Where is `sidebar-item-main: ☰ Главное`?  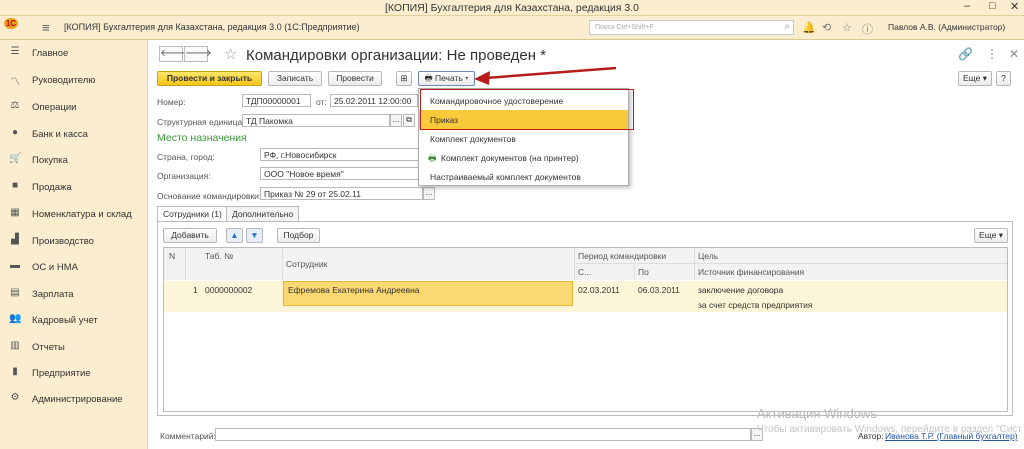
sidebar-item-main: ☰ Главное is located at coordinates (74, 53).